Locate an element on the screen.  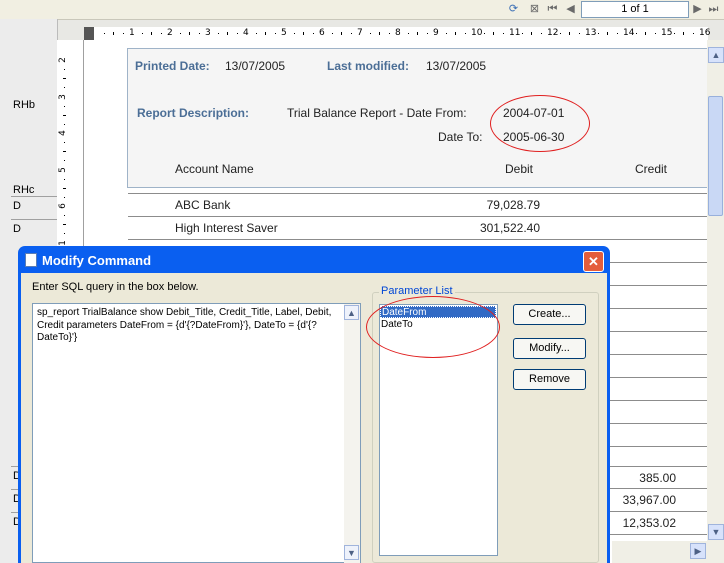
ruler-number: 9 is located at coordinates (436, 33).